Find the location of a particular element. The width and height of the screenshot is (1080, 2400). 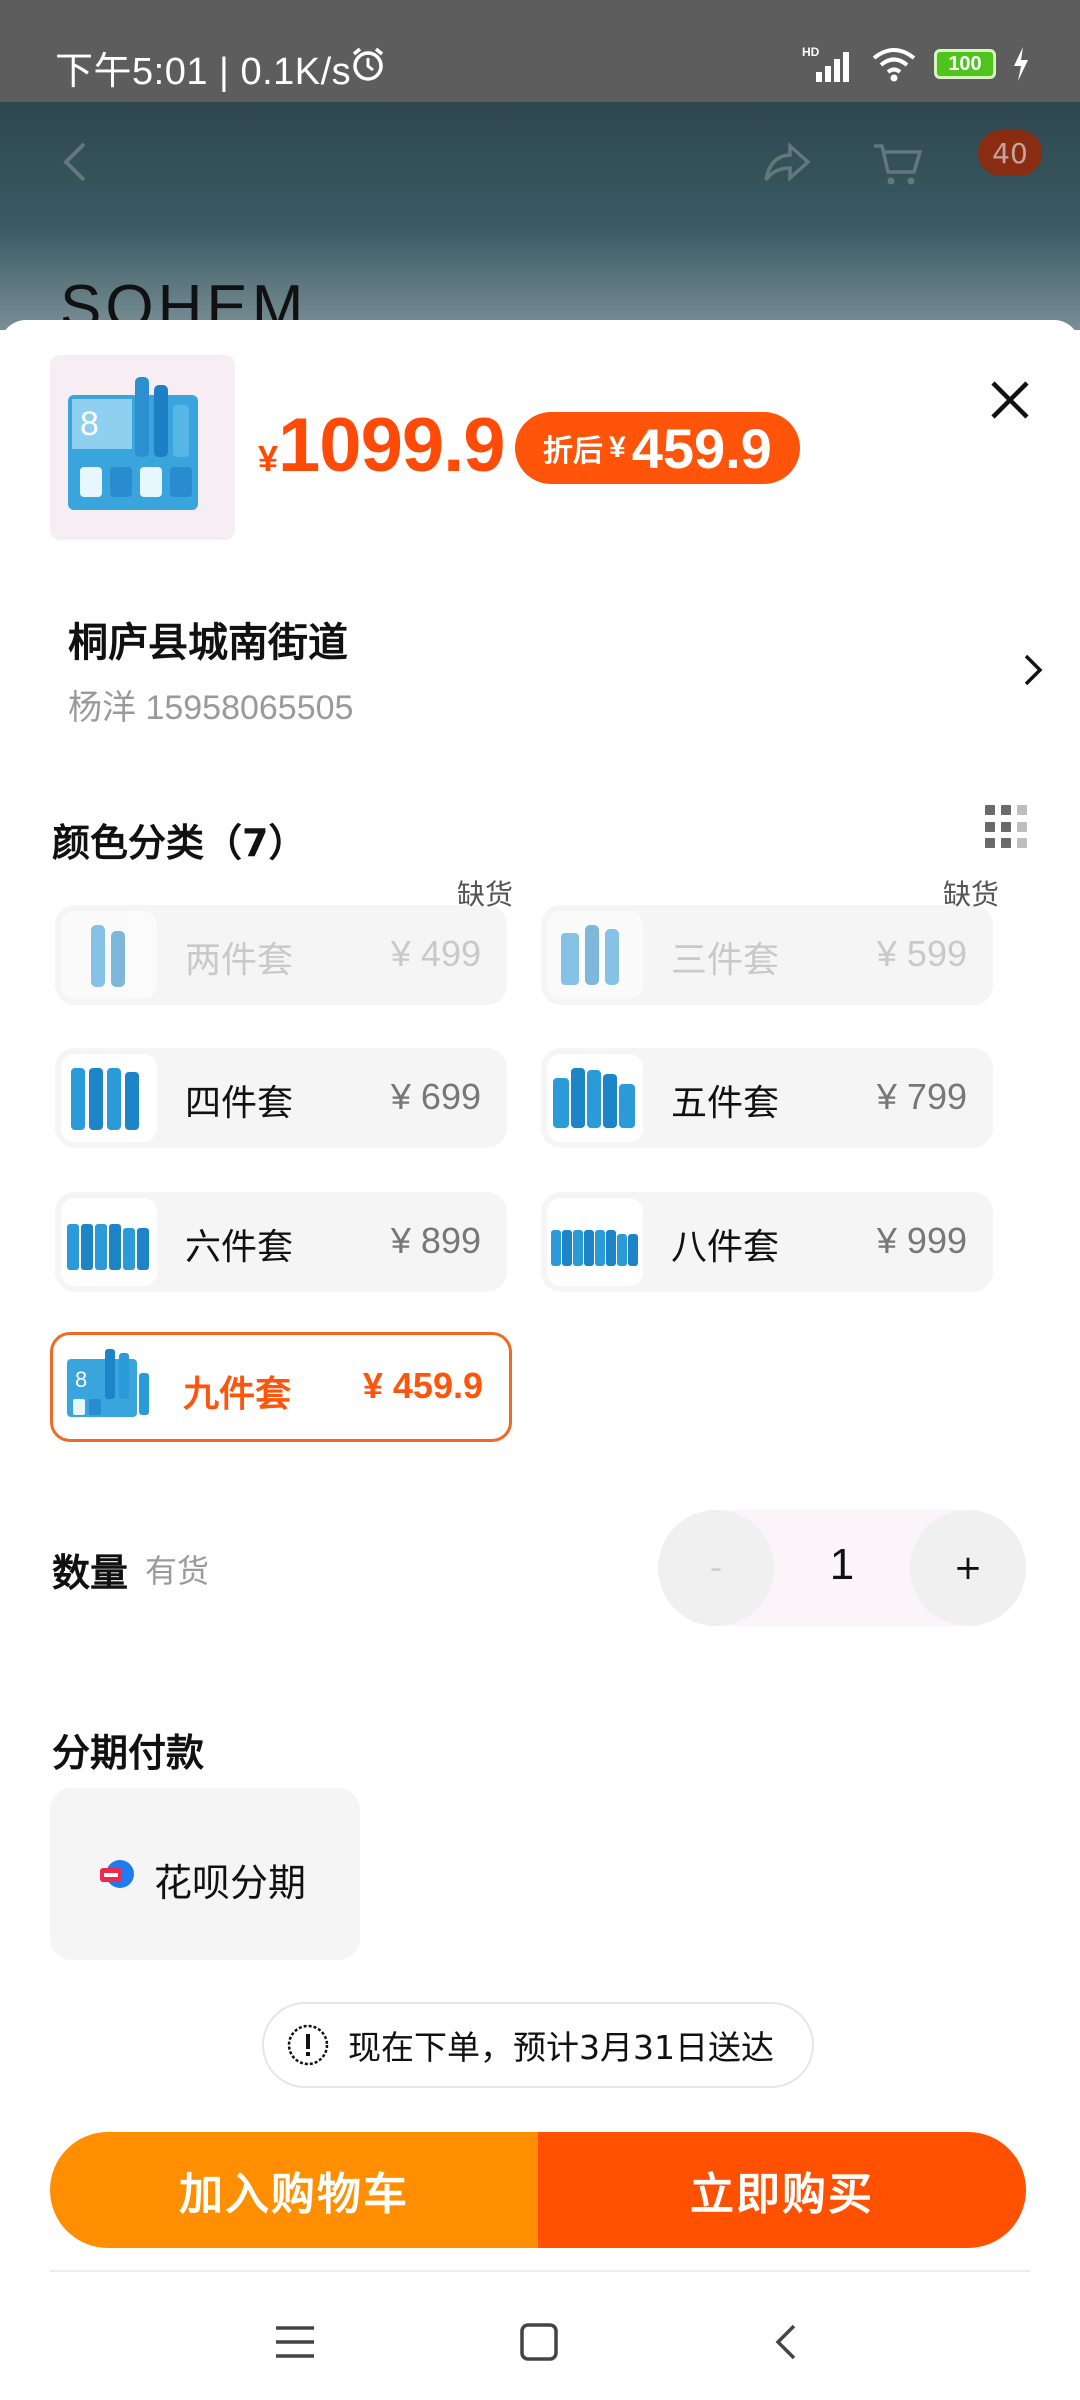

variant-option-eight-piece: 八件套 ¥ 999 is located at coordinates (767, 1242).